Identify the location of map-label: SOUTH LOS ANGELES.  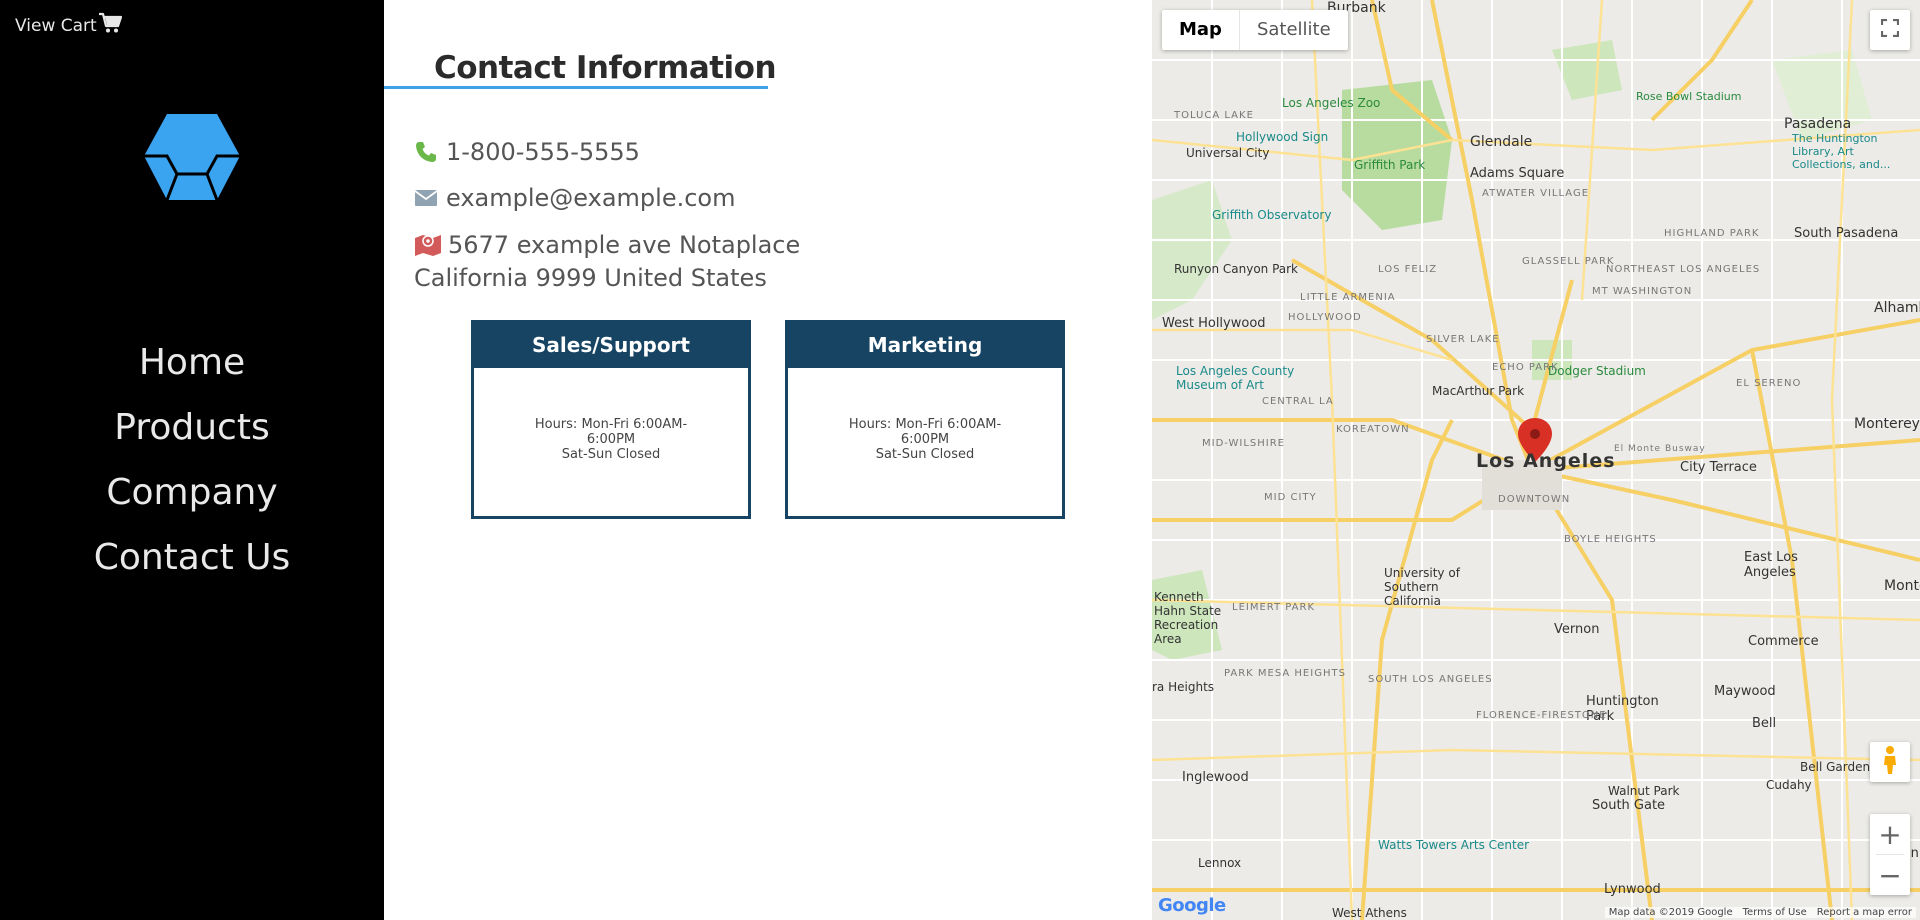
(1430, 679).